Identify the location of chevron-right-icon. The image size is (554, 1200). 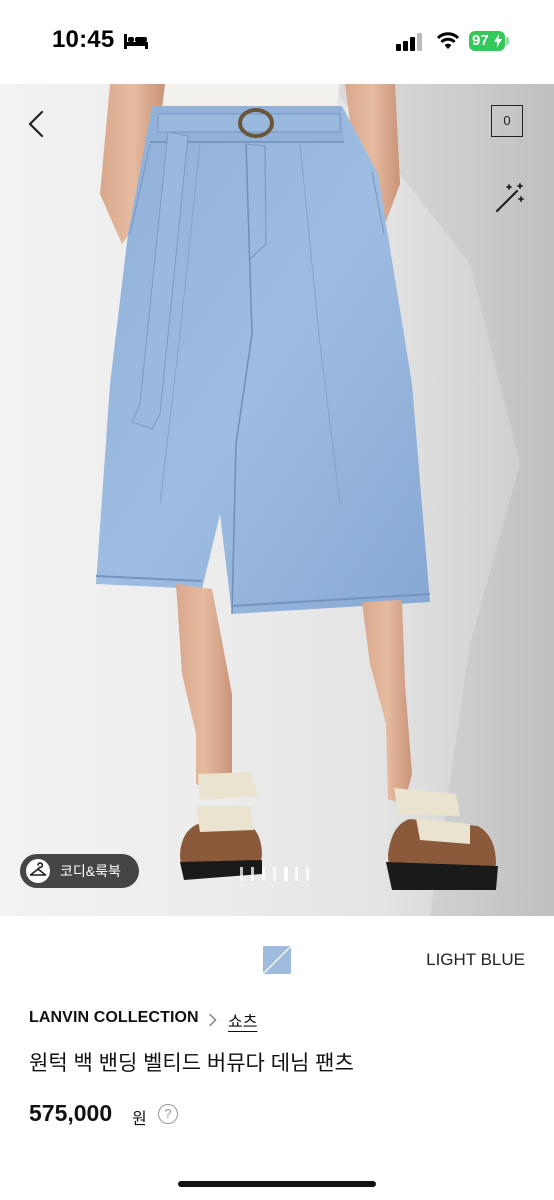
(213, 1020).